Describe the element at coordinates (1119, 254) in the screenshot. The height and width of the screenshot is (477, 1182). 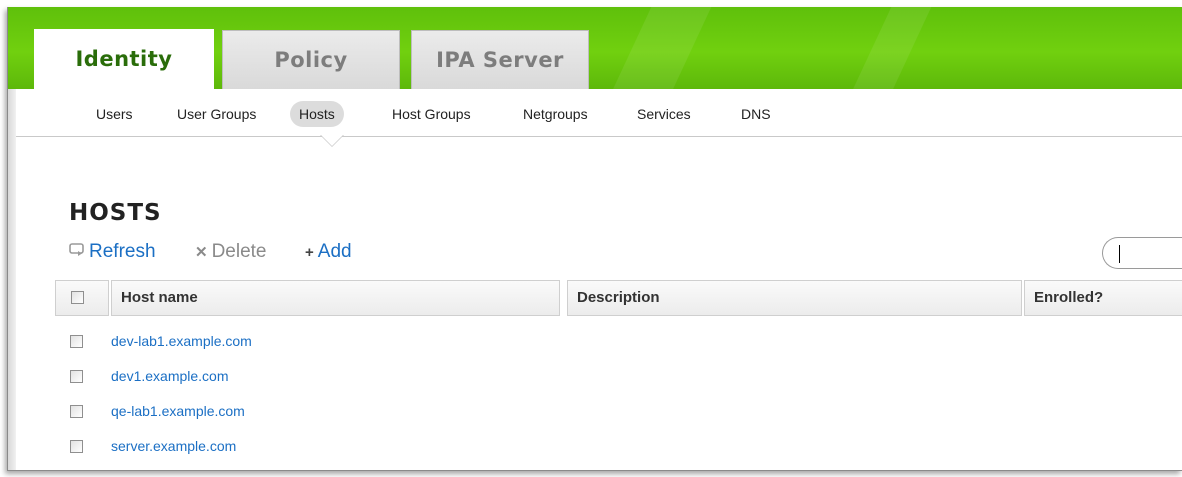
I see `text-cursor` at that location.